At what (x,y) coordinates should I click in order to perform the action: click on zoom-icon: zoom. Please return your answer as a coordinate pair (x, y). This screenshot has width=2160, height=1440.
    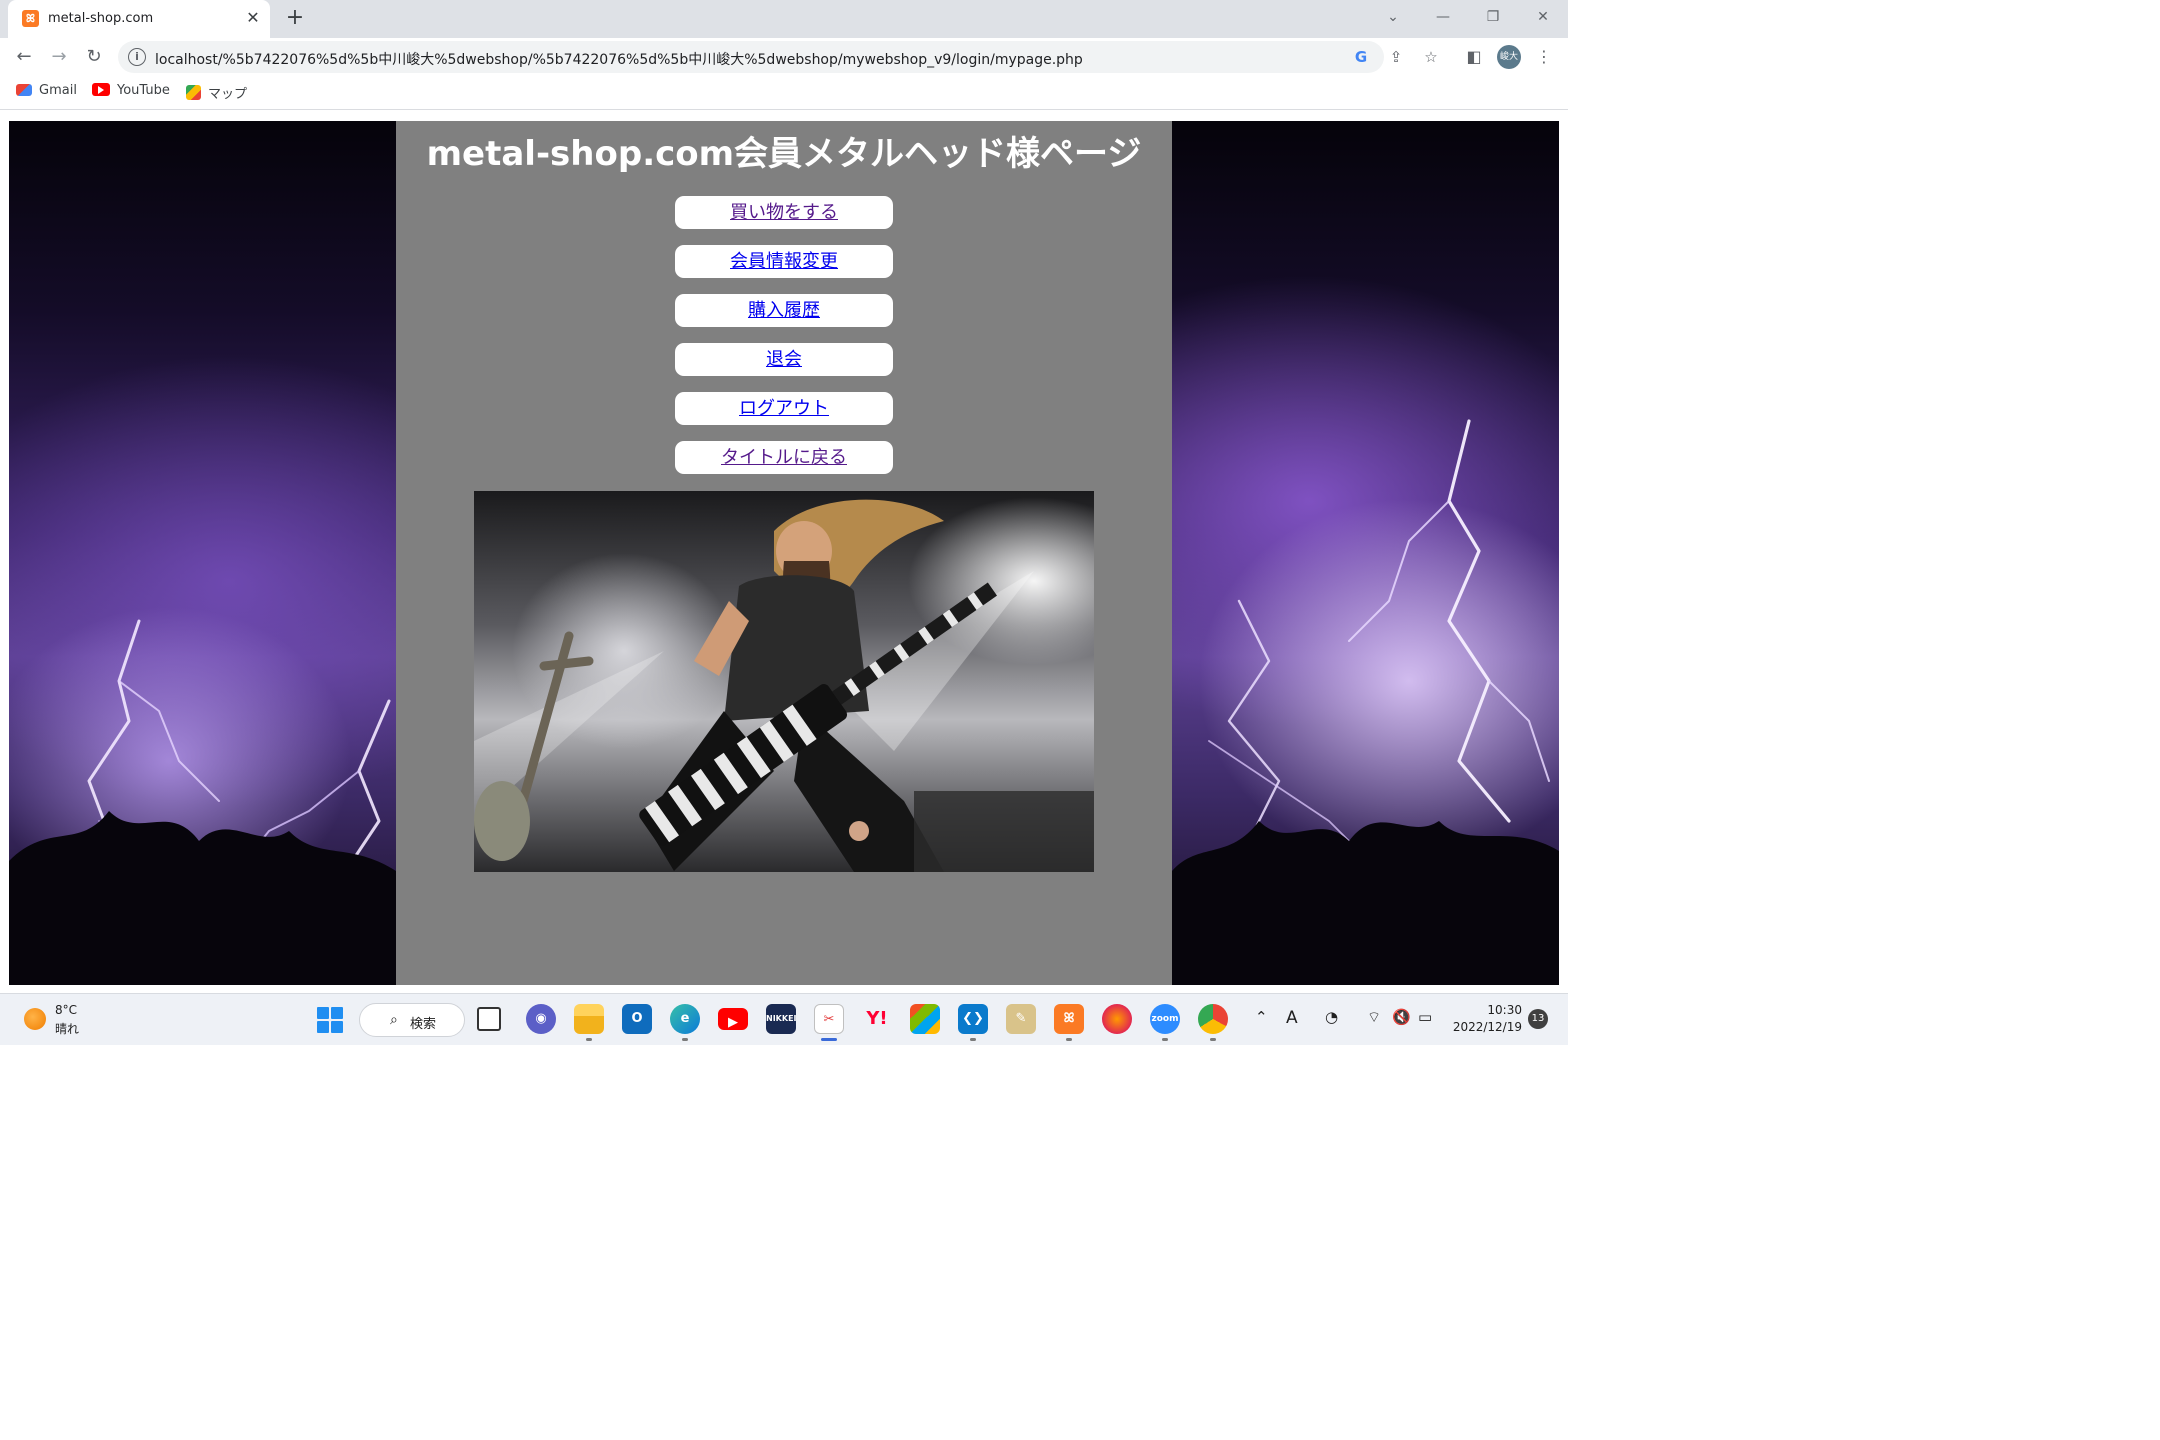
    Looking at the image, I should click on (1165, 1019).